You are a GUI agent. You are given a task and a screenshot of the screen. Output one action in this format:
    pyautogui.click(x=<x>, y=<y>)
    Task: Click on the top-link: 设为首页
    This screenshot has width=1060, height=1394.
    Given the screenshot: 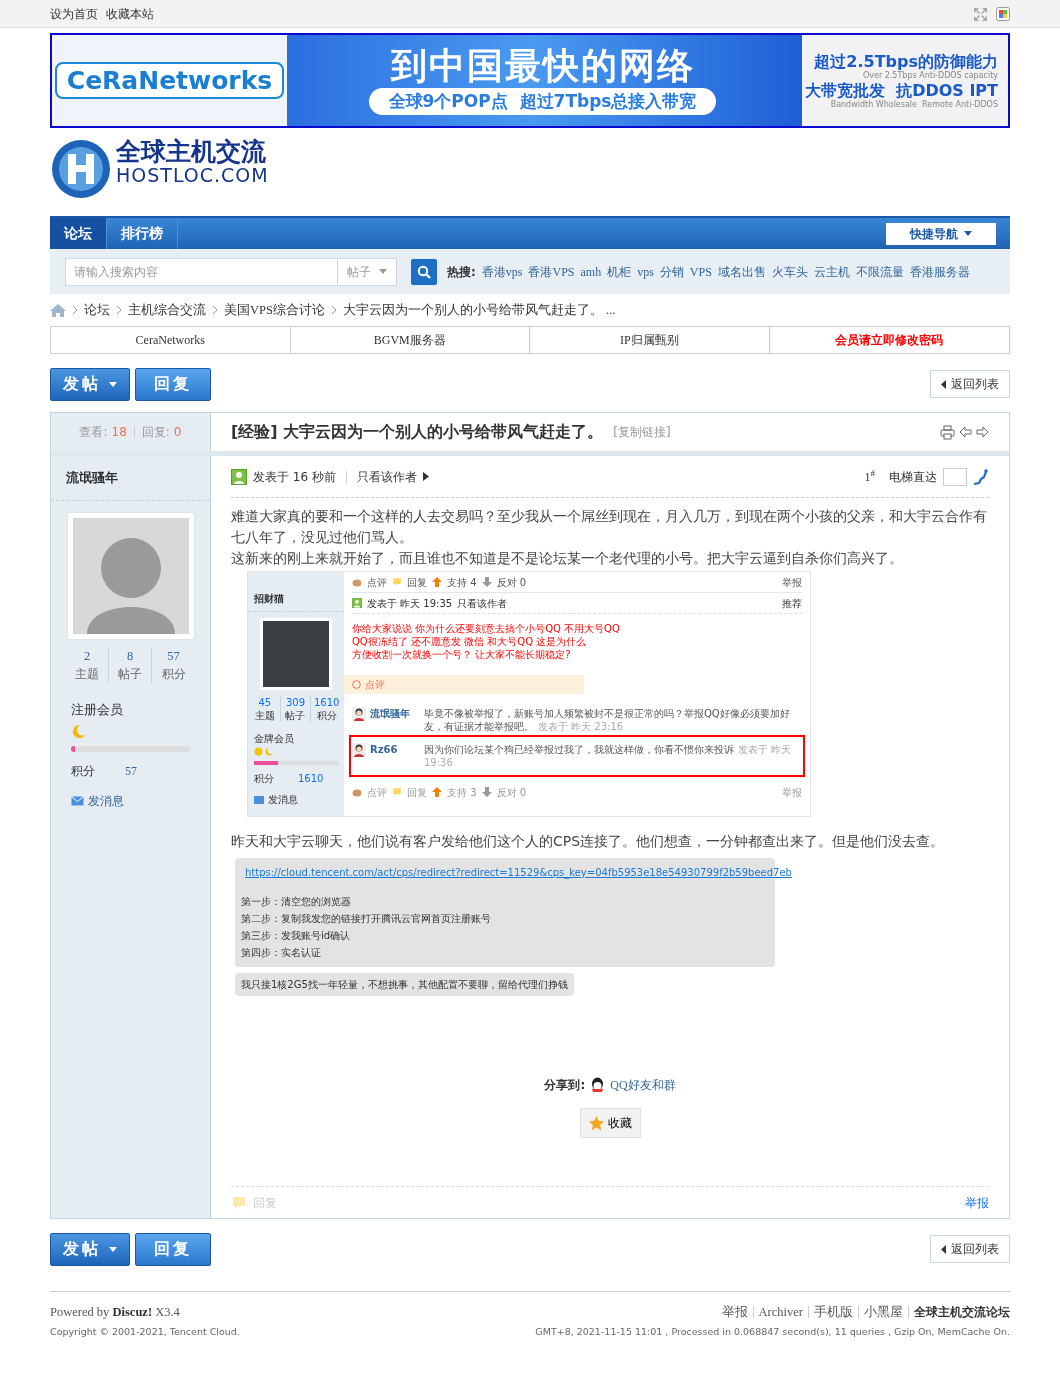 What is the action you would take?
    pyautogui.click(x=74, y=14)
    